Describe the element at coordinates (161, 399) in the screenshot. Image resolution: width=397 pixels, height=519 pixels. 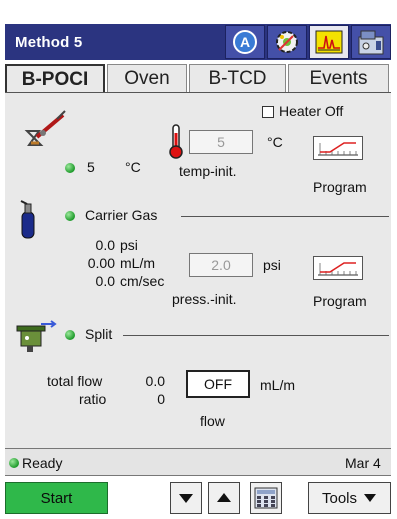
I see `split-ratio-value: 0` at that location.